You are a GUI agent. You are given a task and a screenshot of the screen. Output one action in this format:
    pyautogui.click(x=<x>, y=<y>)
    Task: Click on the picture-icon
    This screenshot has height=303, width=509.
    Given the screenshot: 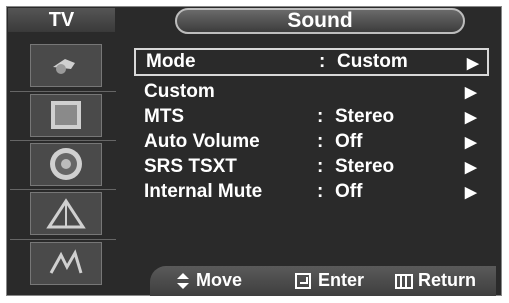 What is the action you would take?
    pyautogui.click(x=66, y=115)
    